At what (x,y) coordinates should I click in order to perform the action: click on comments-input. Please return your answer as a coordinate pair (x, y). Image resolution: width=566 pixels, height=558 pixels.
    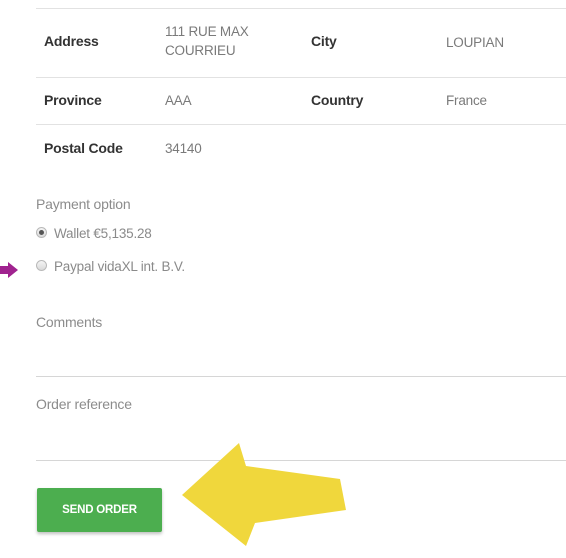
    Looking at the image, I should click on (301, 354).